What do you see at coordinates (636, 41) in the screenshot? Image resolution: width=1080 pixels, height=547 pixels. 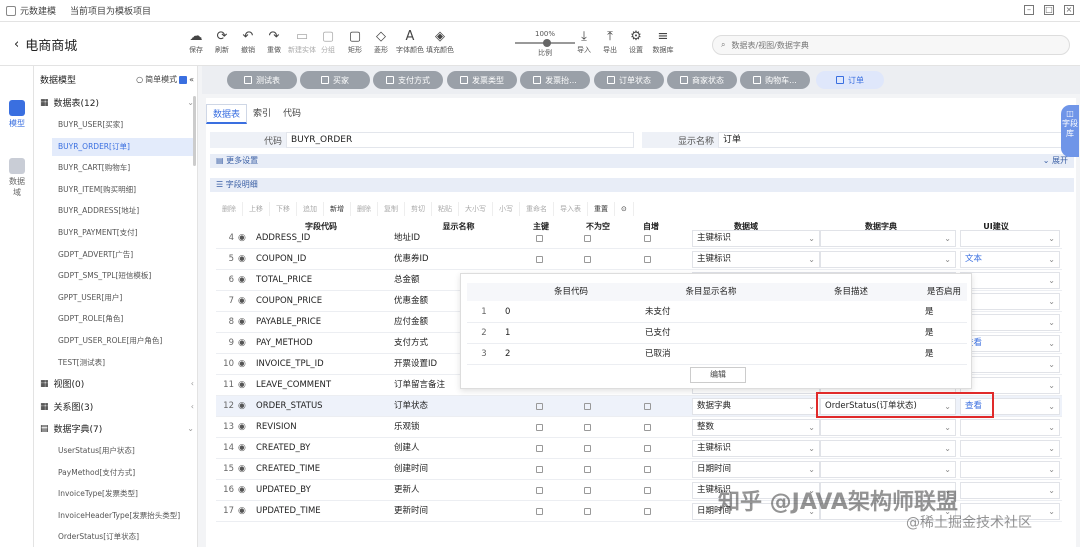 I see `toolbar-button-12: ⚙ 设置` at bounding box center [636, 41].